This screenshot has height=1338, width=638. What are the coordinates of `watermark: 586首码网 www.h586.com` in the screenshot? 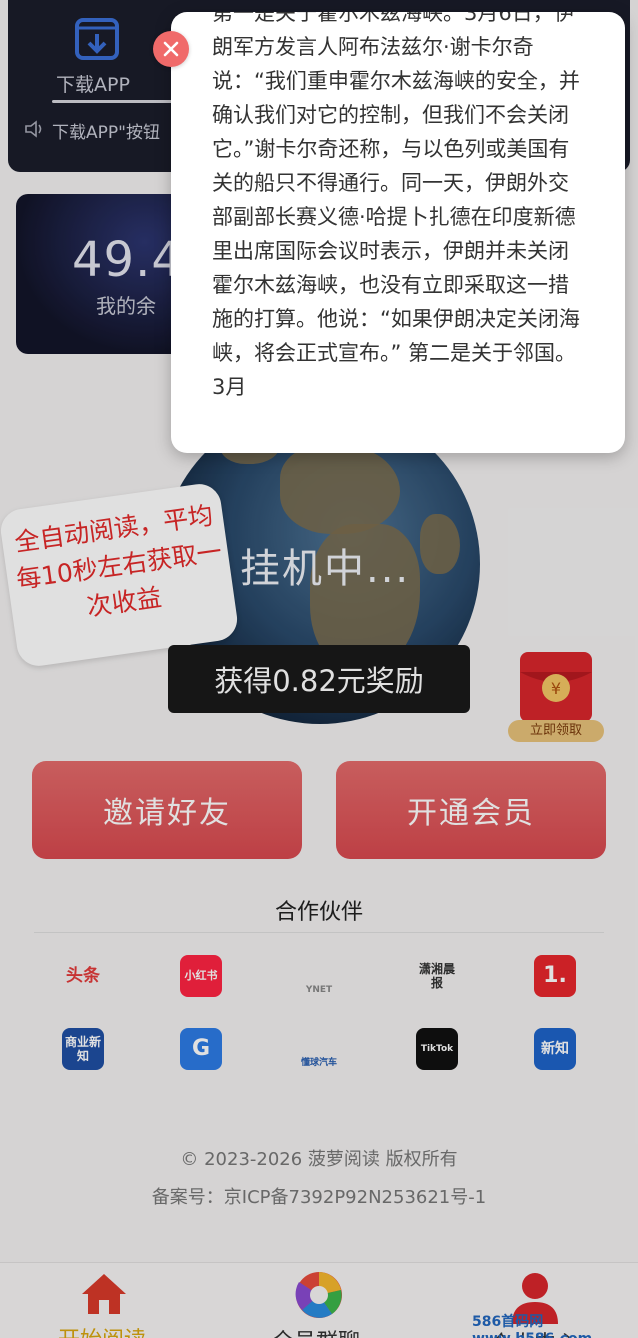 It's located at (532, 1326).